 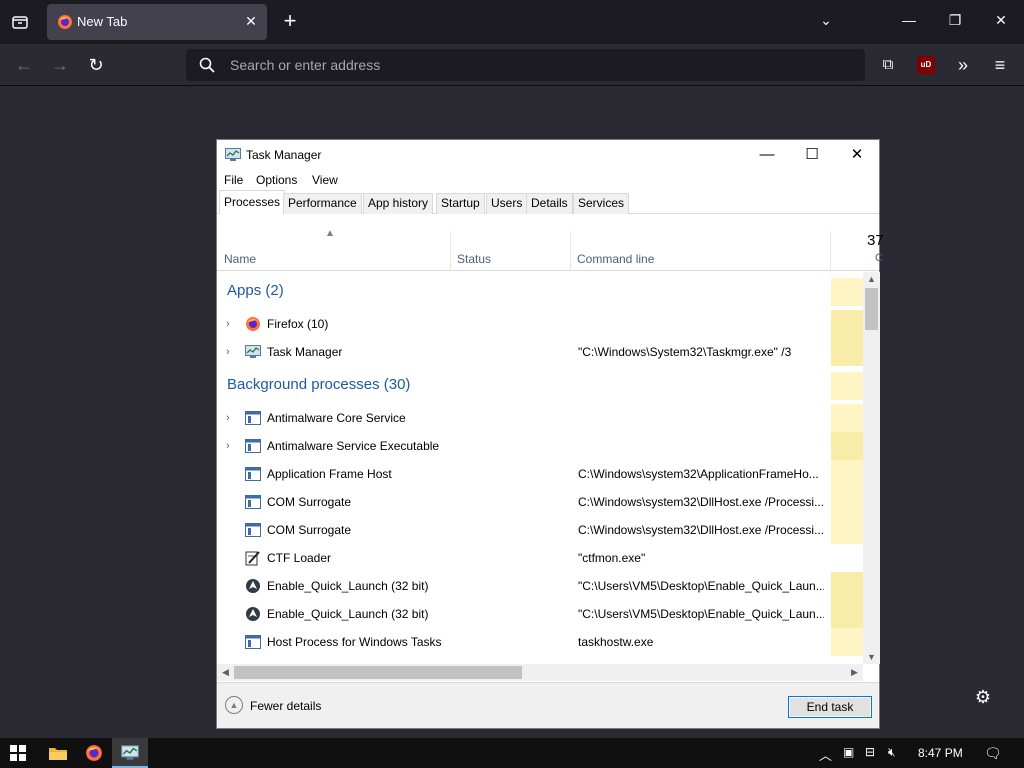 I want to click on tab-performance: Performance, so click(x=322, y=203).